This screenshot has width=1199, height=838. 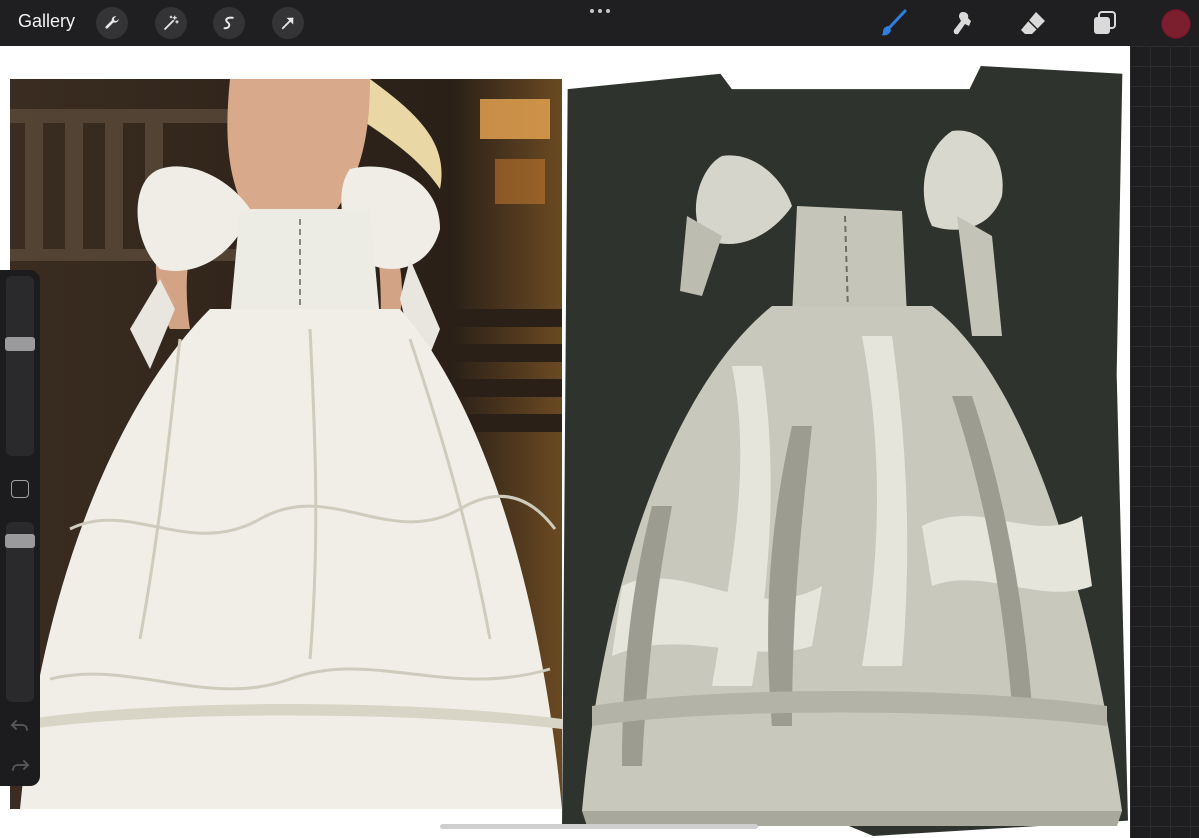 What do you see at coordinates (1176, 24) in the screenshot?
I see `color-picker-button` at bounding box center [1176, 24].